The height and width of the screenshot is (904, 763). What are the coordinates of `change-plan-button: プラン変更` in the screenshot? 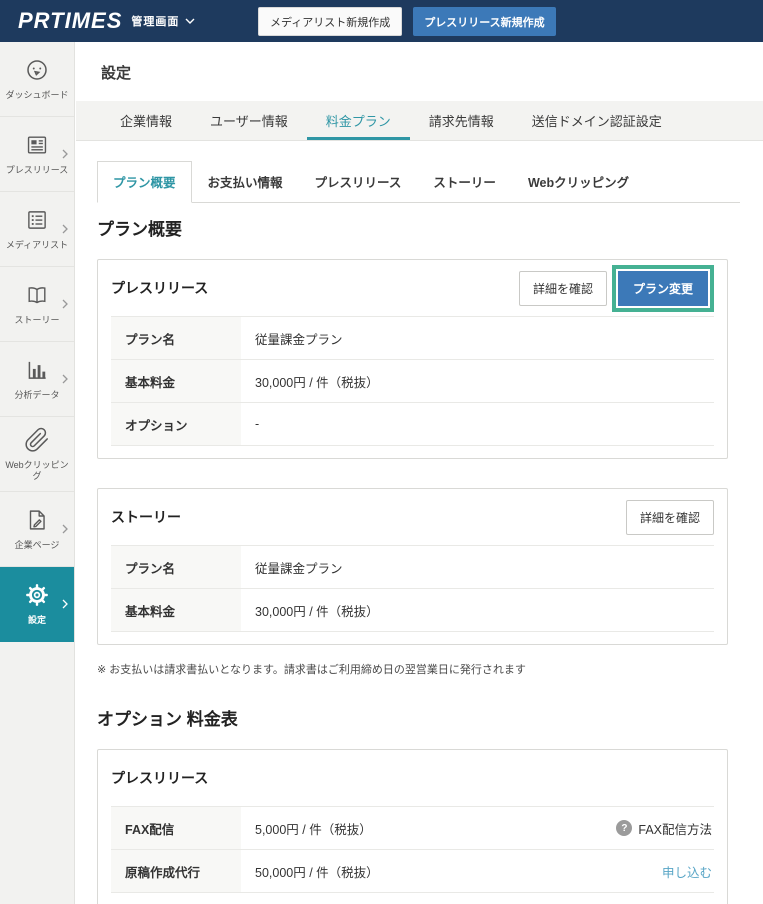 It's located at (662, 288).